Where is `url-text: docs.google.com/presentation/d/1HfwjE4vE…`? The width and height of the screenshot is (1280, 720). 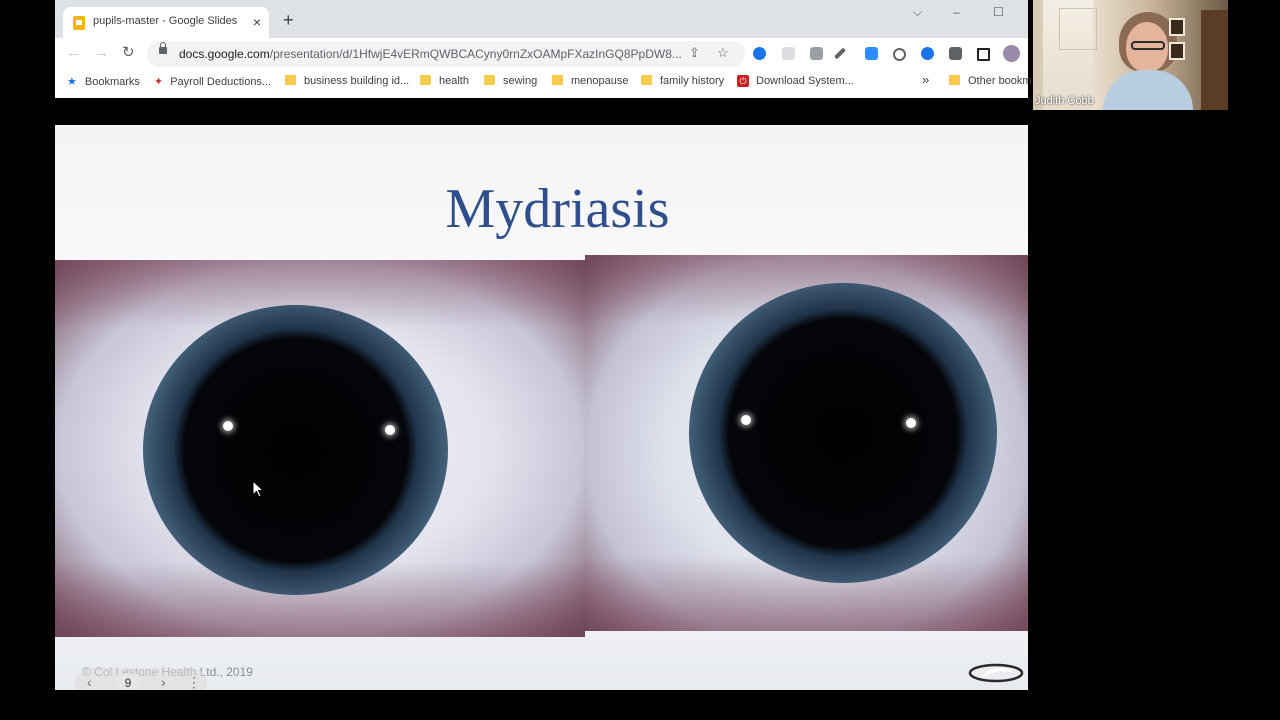
url-text: docs.google.com/presentation/d/1HfwjE4vE… is located at coordinates (430, 54).